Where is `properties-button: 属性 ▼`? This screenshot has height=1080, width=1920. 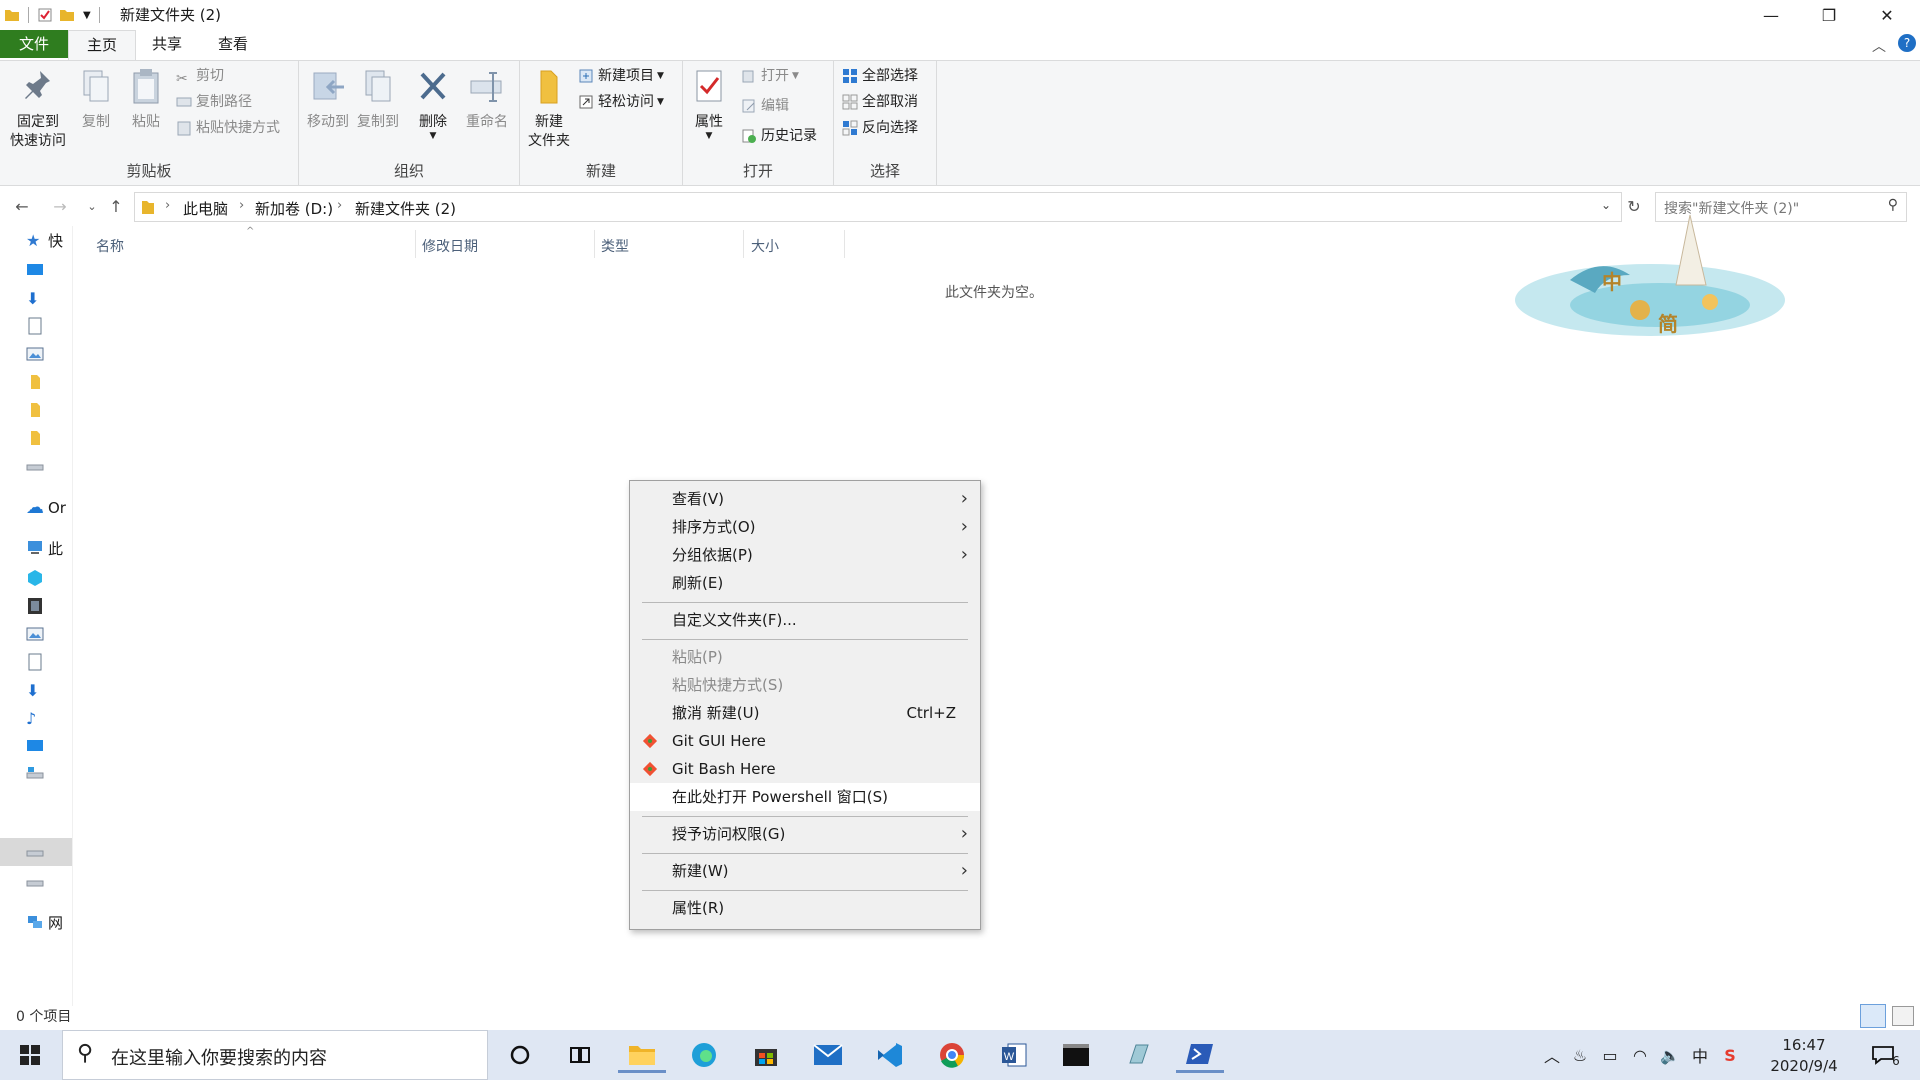
properties-button: 属性 ▼ is located at coordinates (709, 104).